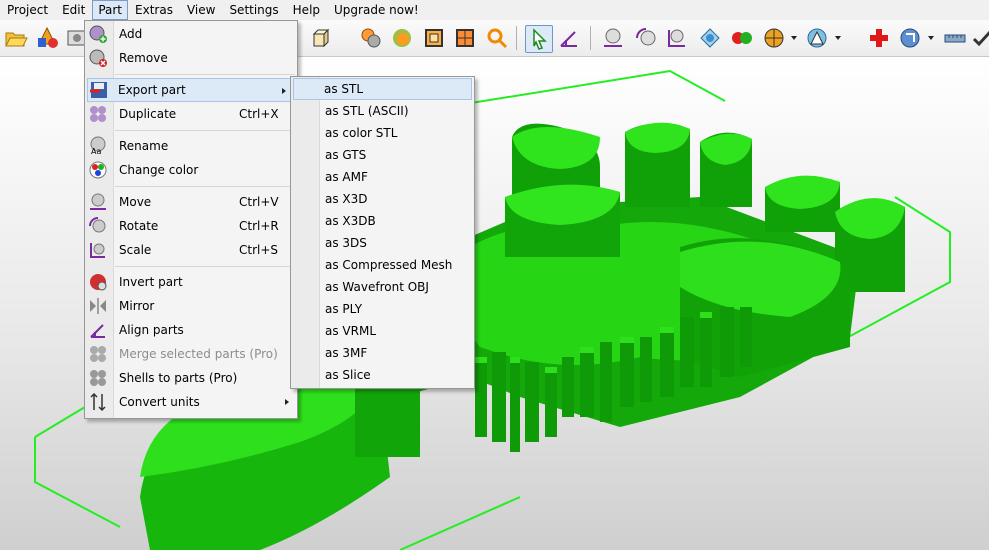 Image resolution: width=989 pixels, height=550 pixels. Describe the element at coordinates (382, 221) in the screenshot. I see `export-as-x3db: as X3DB` at that location.